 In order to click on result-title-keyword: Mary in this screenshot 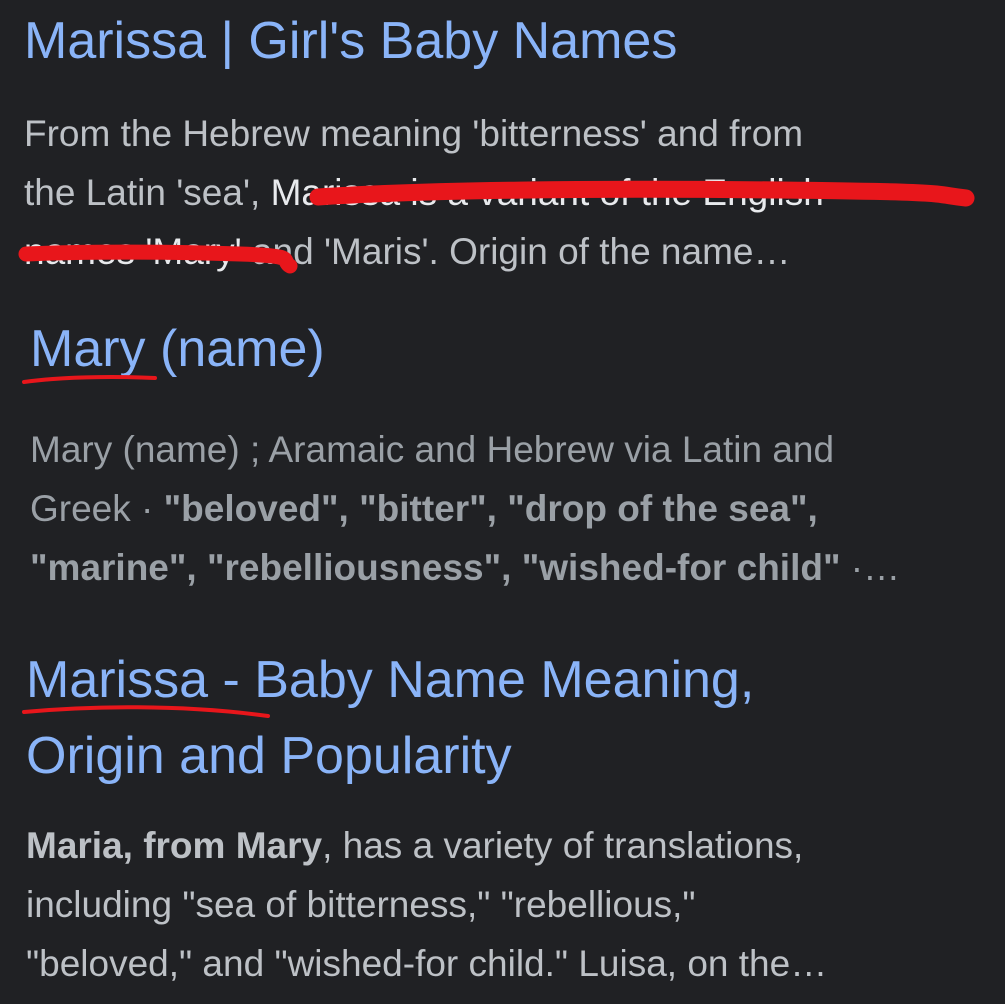, I will do `click(88, 349)`.